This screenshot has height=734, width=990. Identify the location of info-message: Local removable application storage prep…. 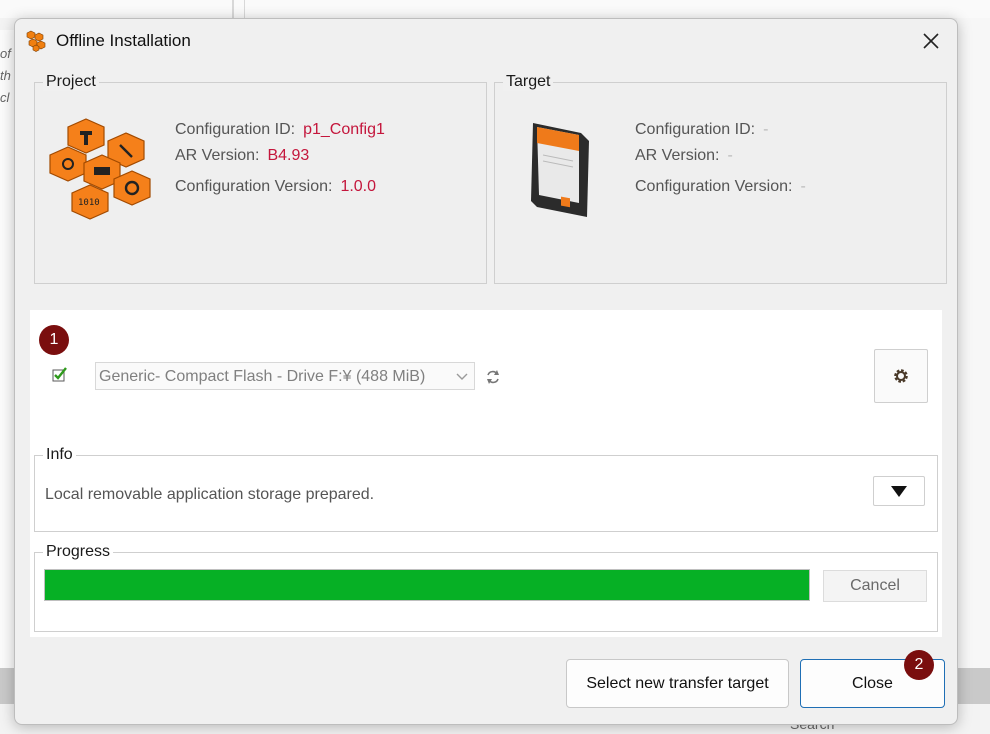
(210, 494).